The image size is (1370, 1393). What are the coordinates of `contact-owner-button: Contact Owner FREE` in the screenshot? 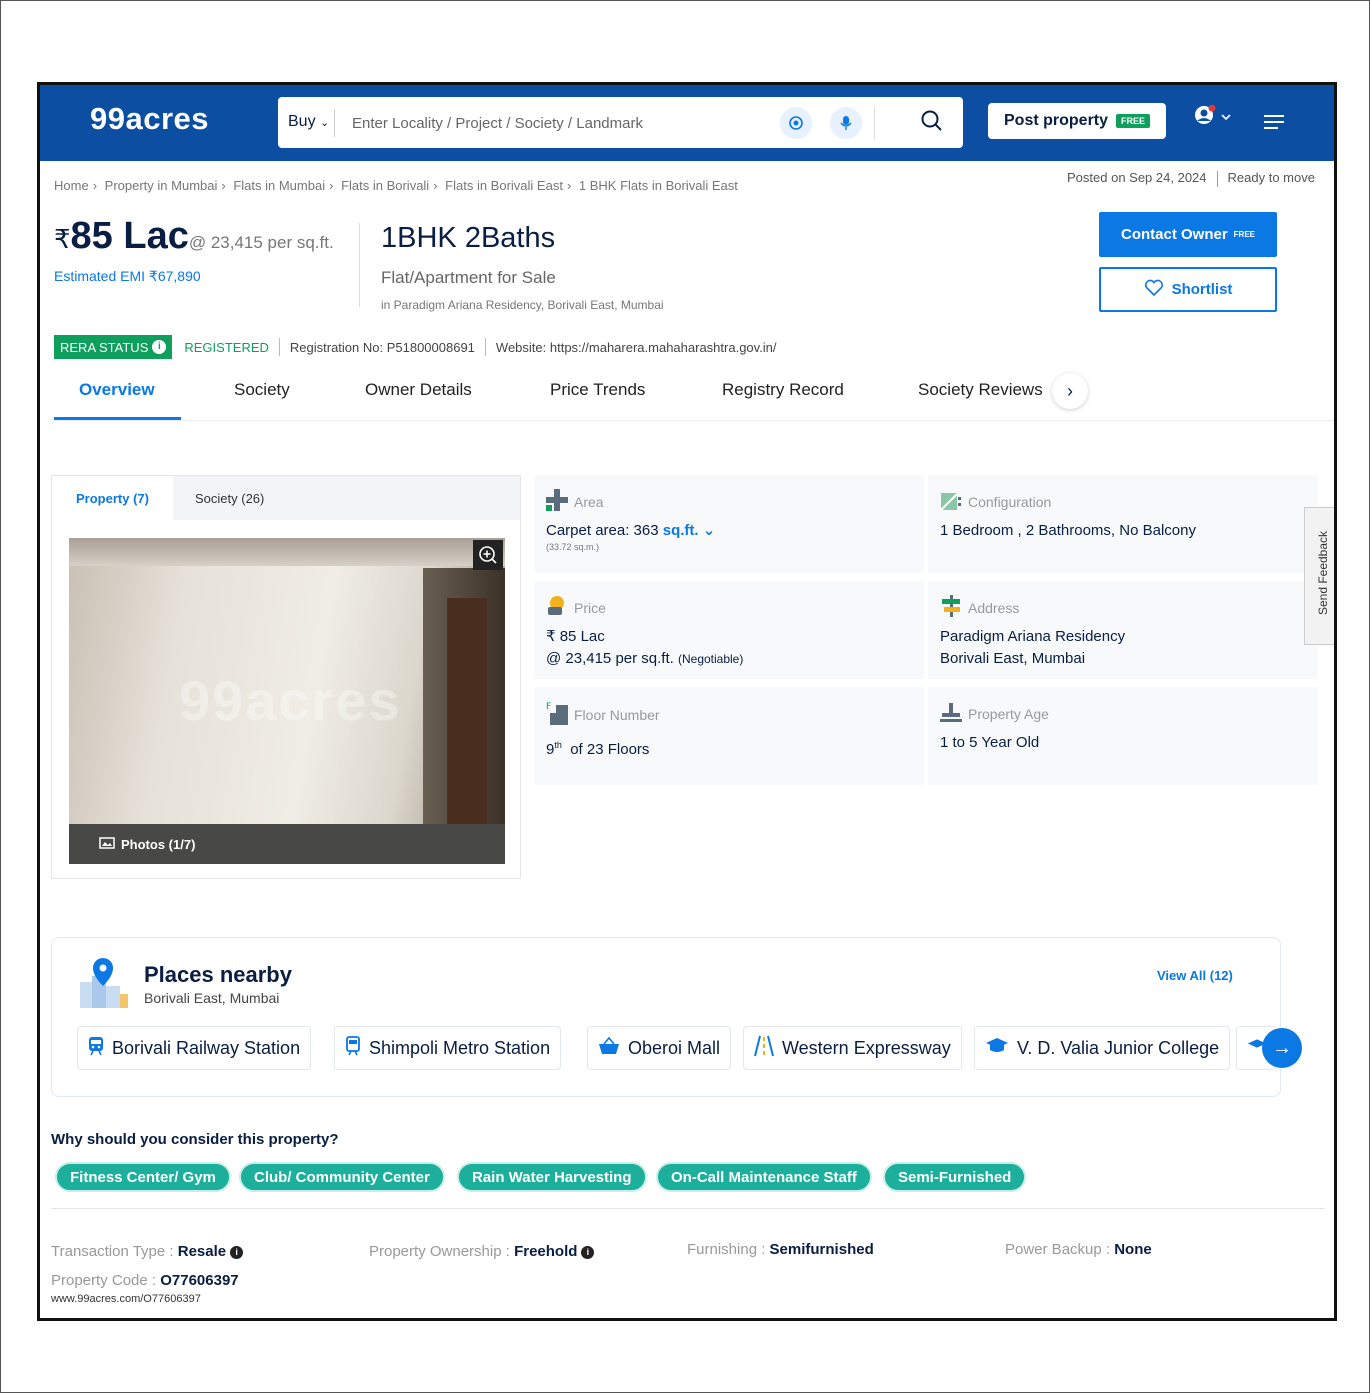 It's located at (1188, 234).